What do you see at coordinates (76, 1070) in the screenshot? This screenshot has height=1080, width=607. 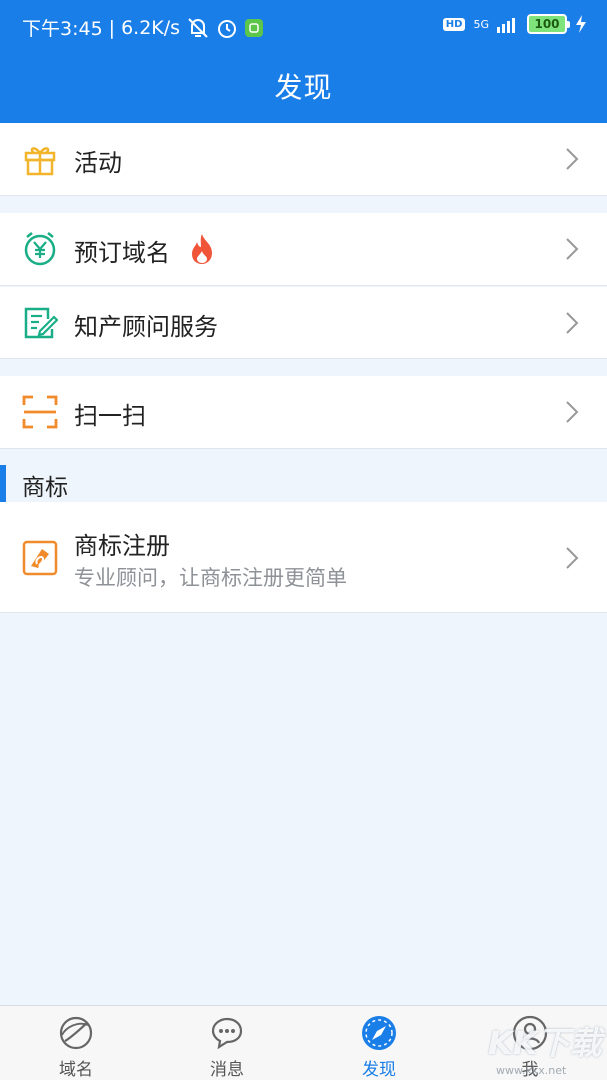 I see `tab-label: 域名` at bounding box center [76, 1070].